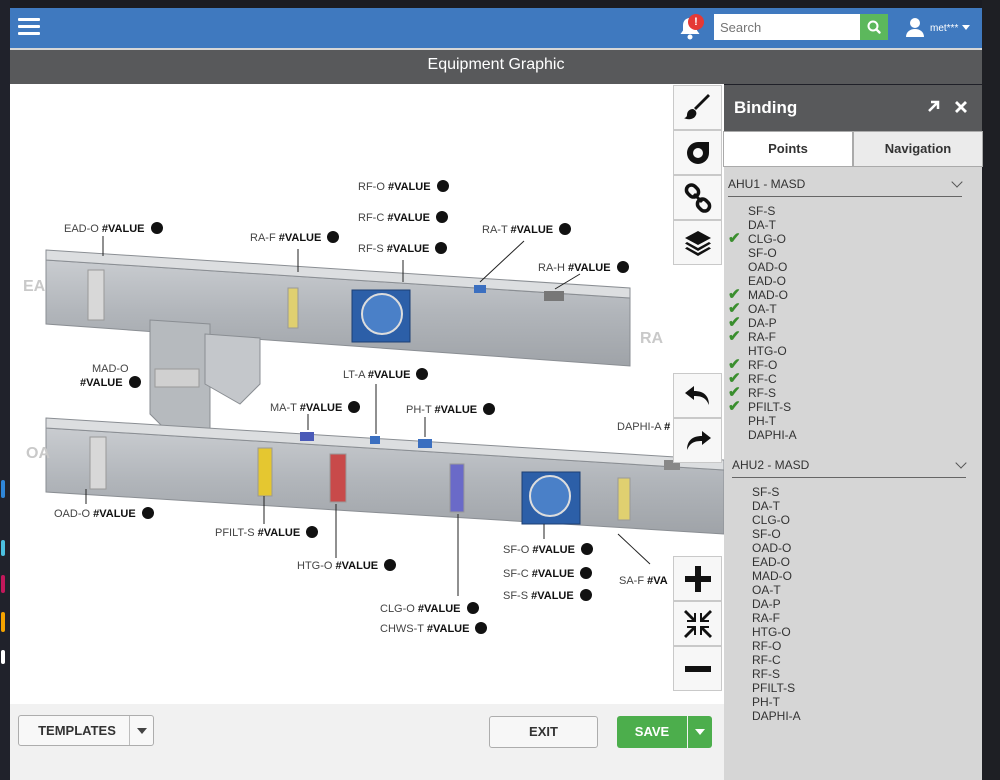 This screenshot has width=1000, height=780. Describe the element at coordinates (788, 149) in the screenshot. I see `tab-points: Points` at that location.